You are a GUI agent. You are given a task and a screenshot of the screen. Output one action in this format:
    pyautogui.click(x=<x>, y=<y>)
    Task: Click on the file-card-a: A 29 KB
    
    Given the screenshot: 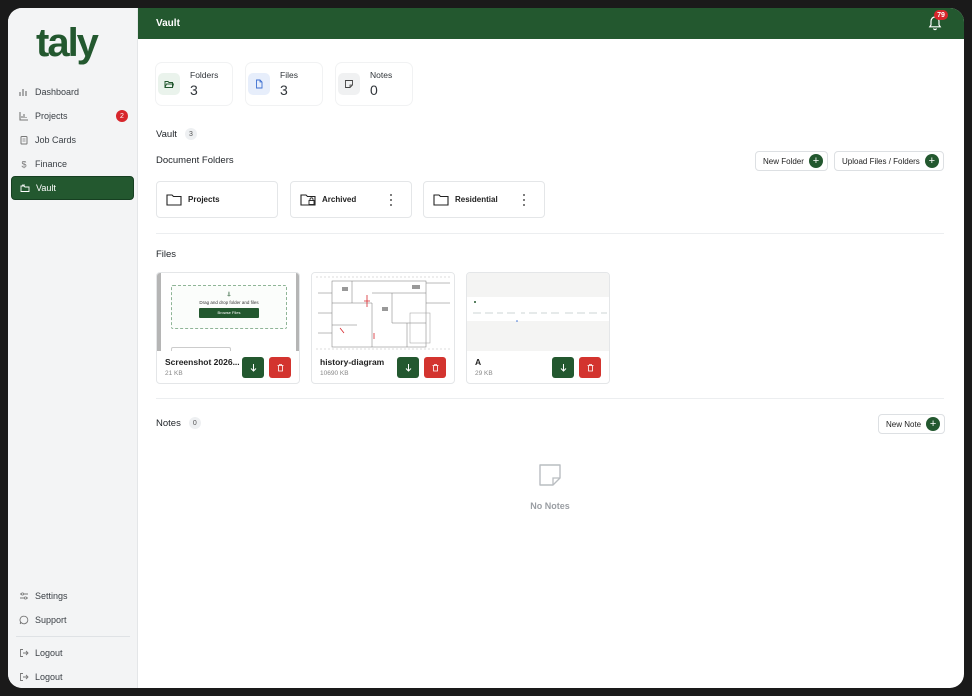 What is the action you would take?
    pyautogui.click(x=538, y=328)
    